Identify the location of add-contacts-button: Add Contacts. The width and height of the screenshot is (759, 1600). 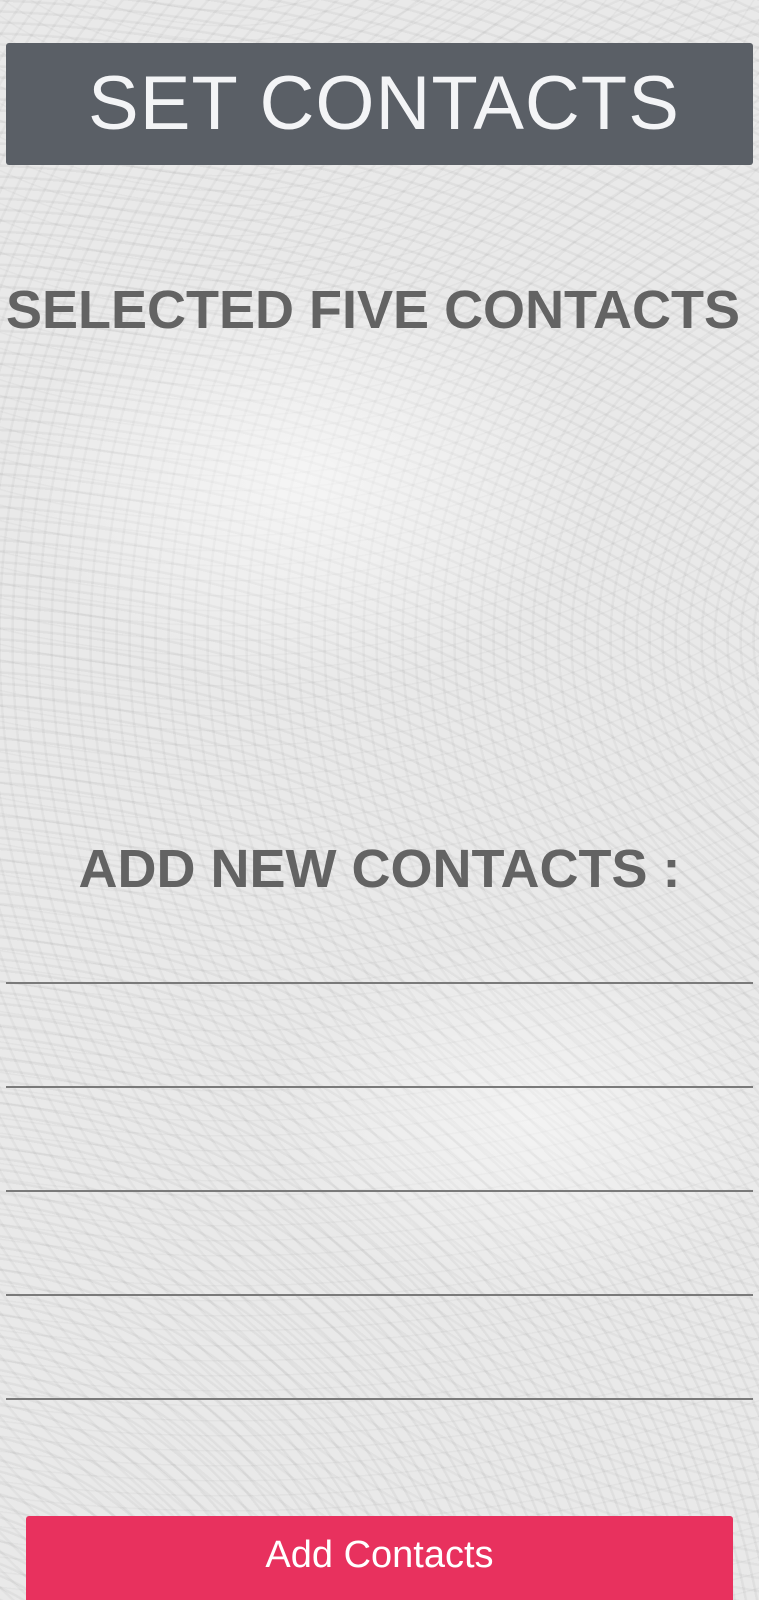
(379, 1558).